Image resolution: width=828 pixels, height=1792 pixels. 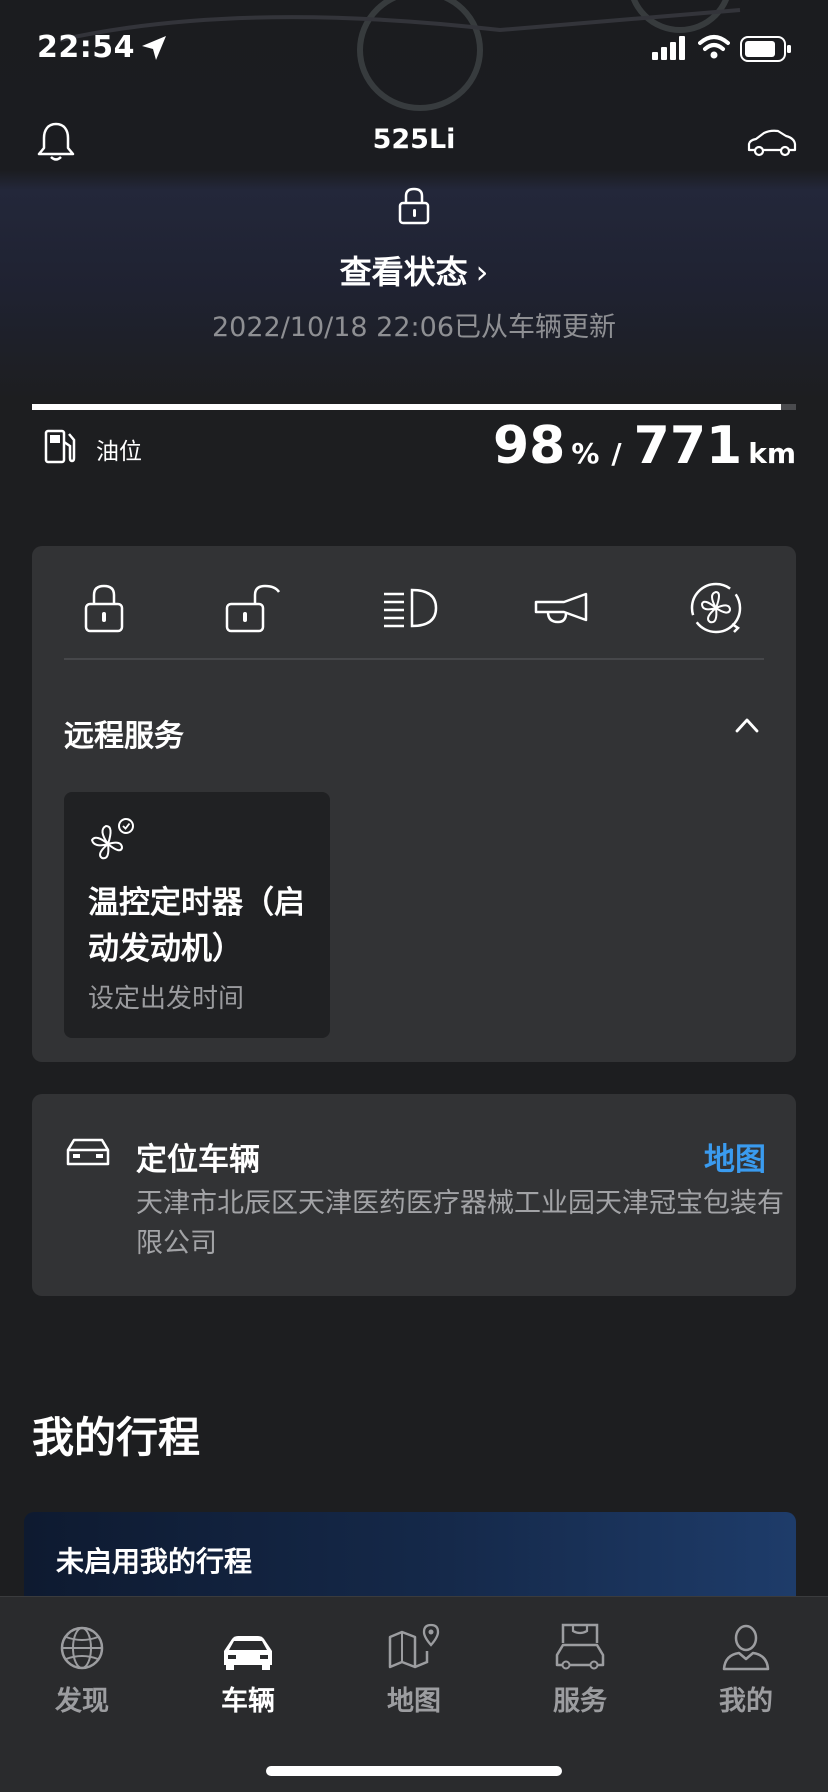 What do you see at coordinates (482, 272) in the screenshot?
I see `chevron-right-icon: ›` at bounding box center [482, 272].